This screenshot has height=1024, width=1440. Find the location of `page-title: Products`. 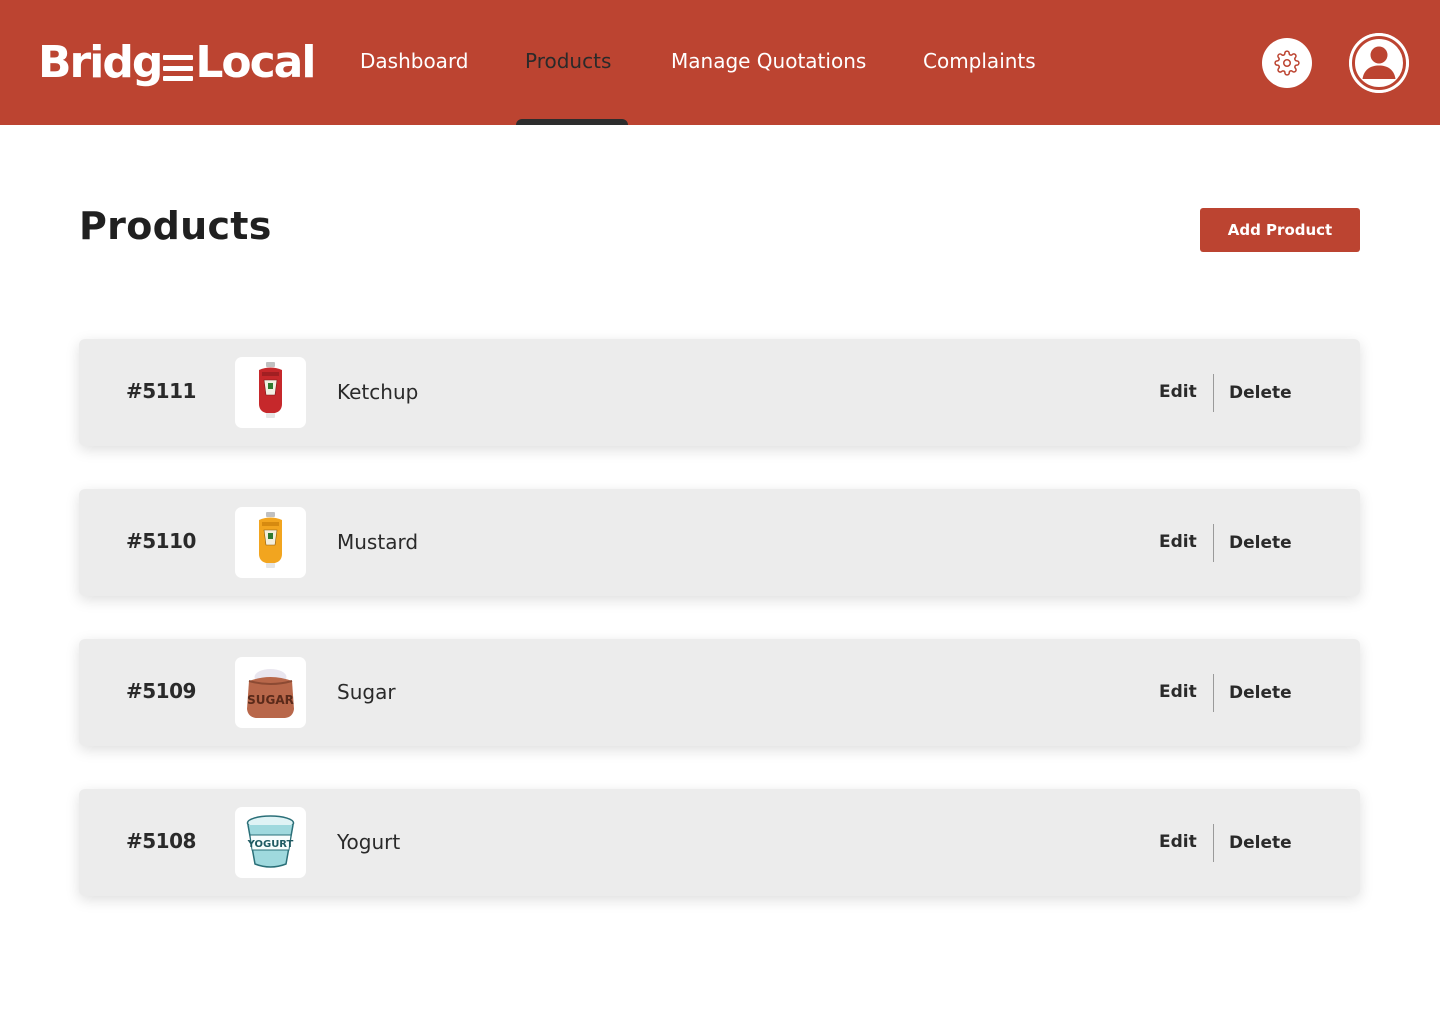

page-title: Products is located at coordinates (175, 226).